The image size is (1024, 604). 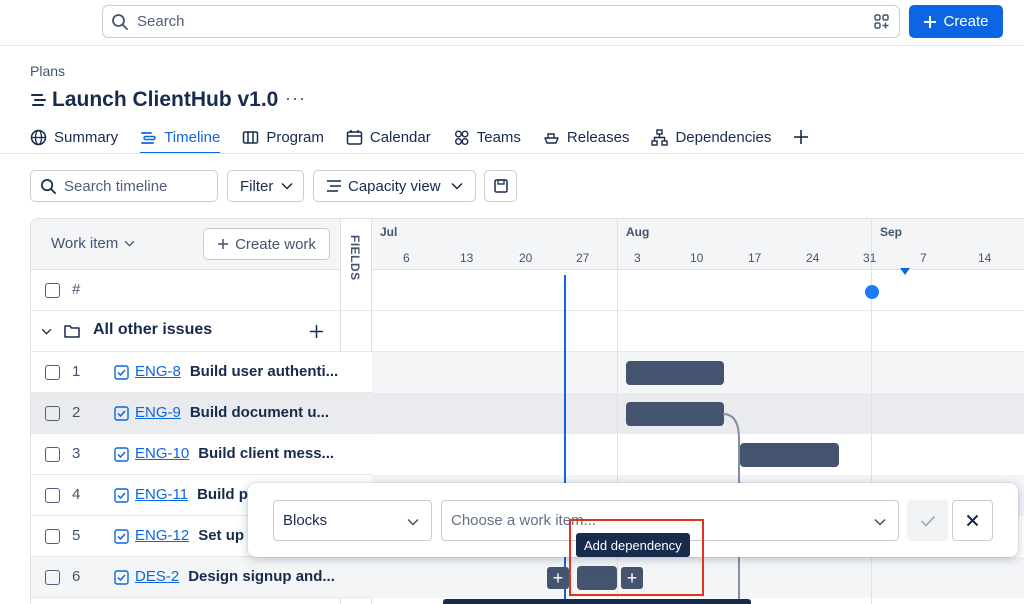 I want to click on issue-key-link: DES-2, so click(x=157, y=576).